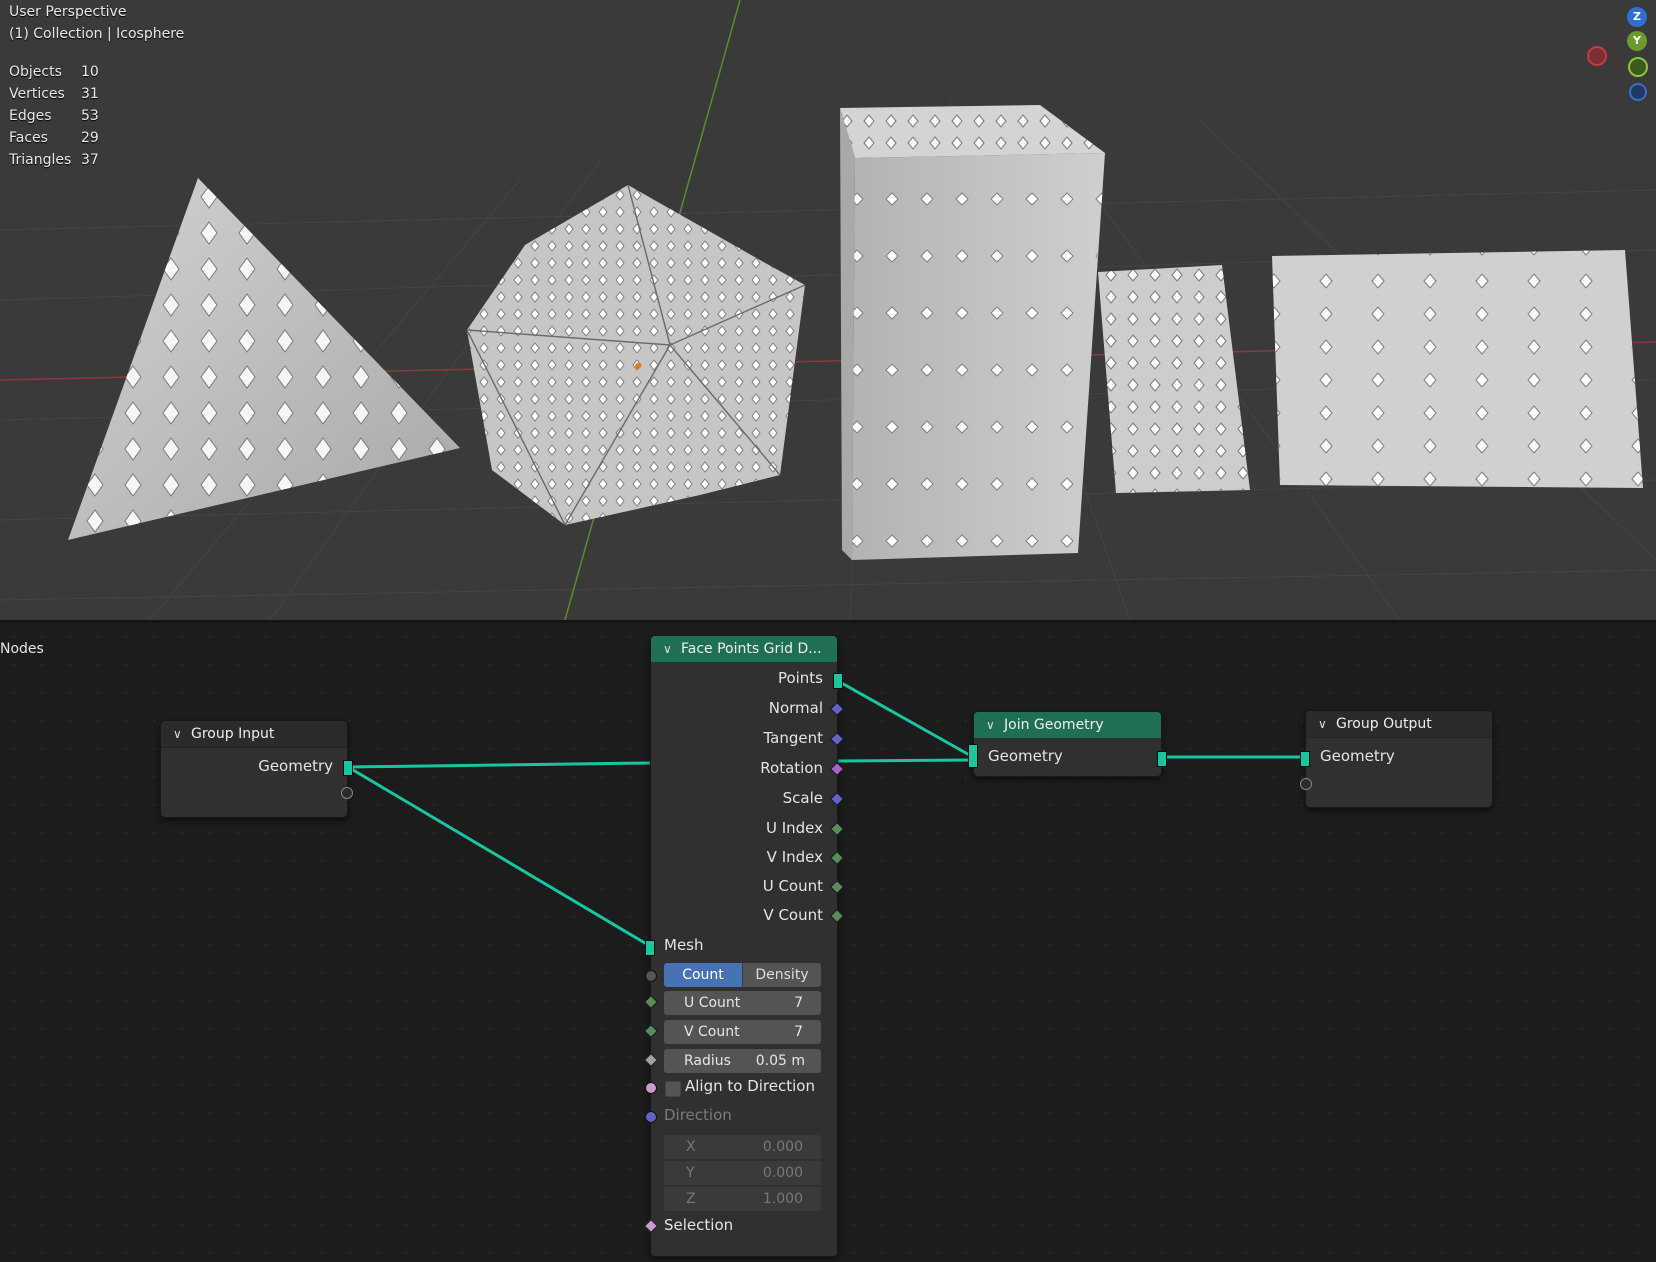 Image resolution: width=1656 pixels, height=1262 pixels. I want to click on radius-field: Radius 0.05 m, so click(742, 1061).